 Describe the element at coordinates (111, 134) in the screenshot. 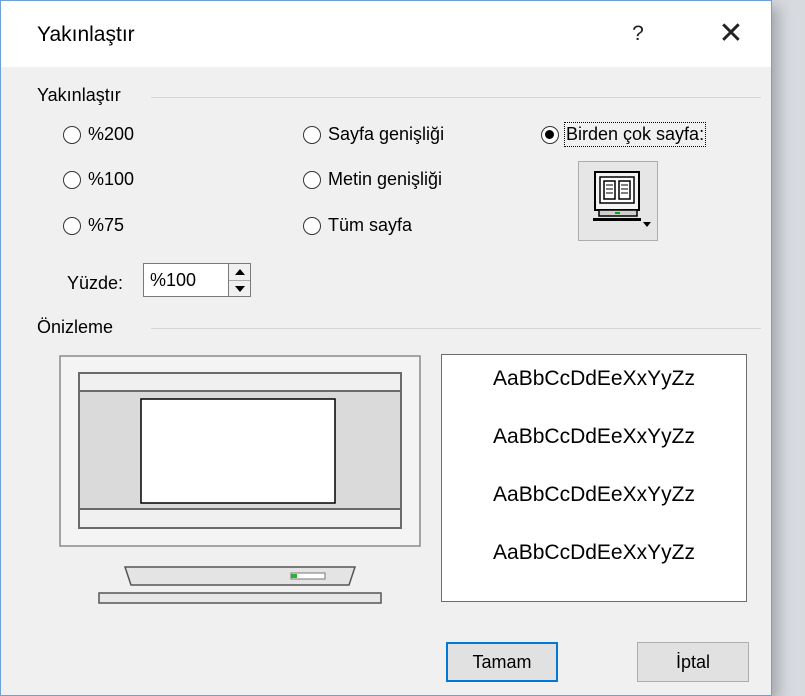

I see `radio-200-label: %200` at that location.